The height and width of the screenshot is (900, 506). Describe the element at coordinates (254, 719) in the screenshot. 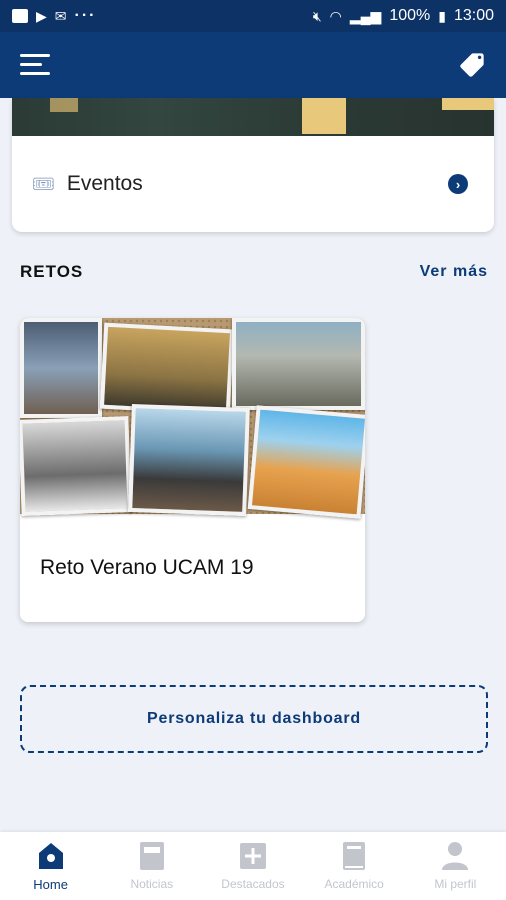

I see `personaliza-dashboard-button: Personaliza tu dashboard` at that location.